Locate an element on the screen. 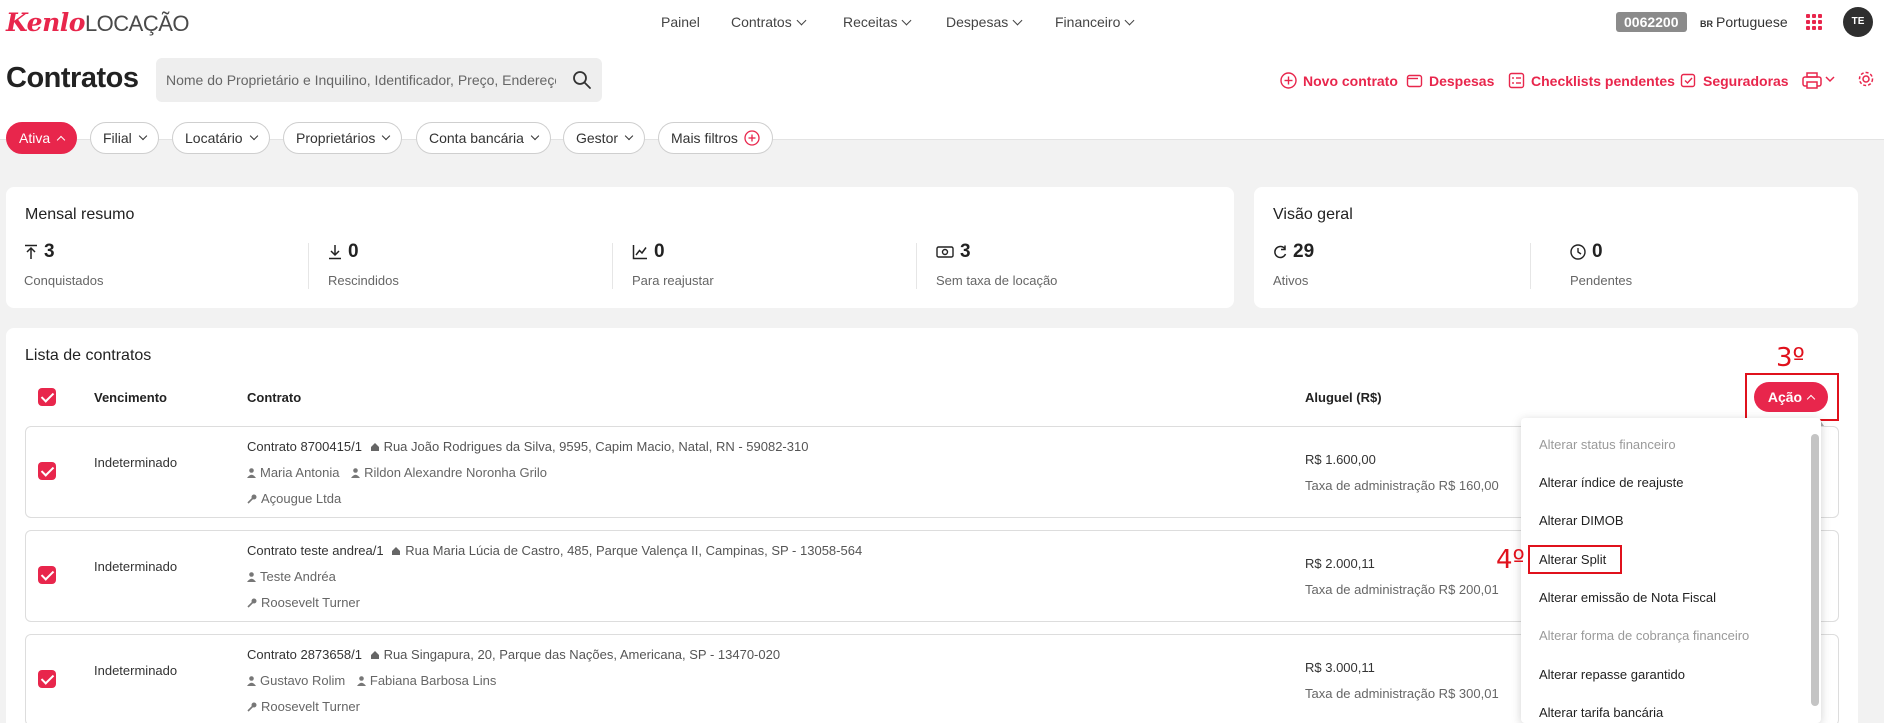 Image resolution: width=1884 pixels, height=723 pixels. row-rent: R$ 2.000,11 is located at coordinates (1340, 563).